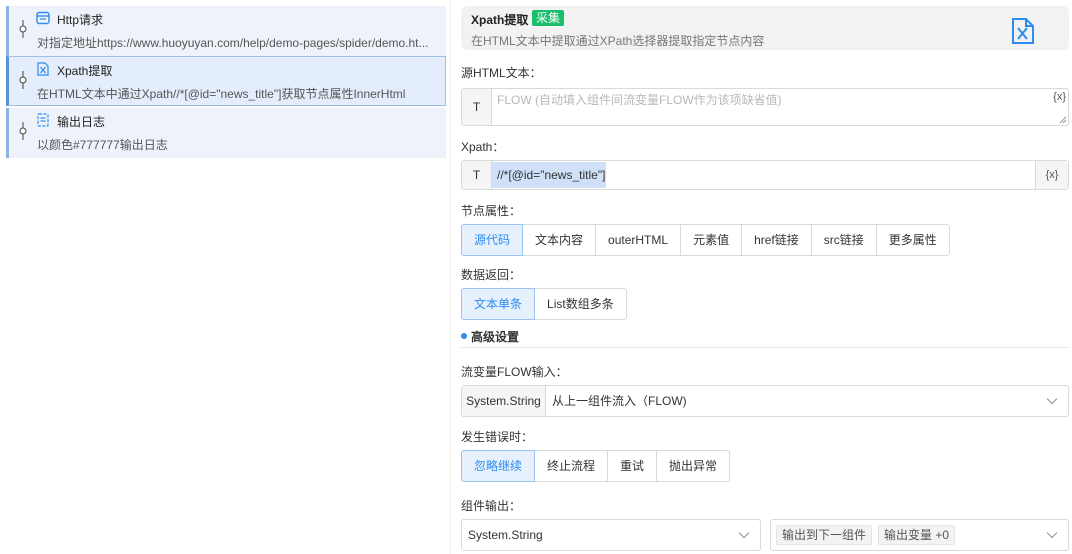  Describe the element at coordinates (611, 535) in the screenshot. I see `output-type-select: System.String` at that location.